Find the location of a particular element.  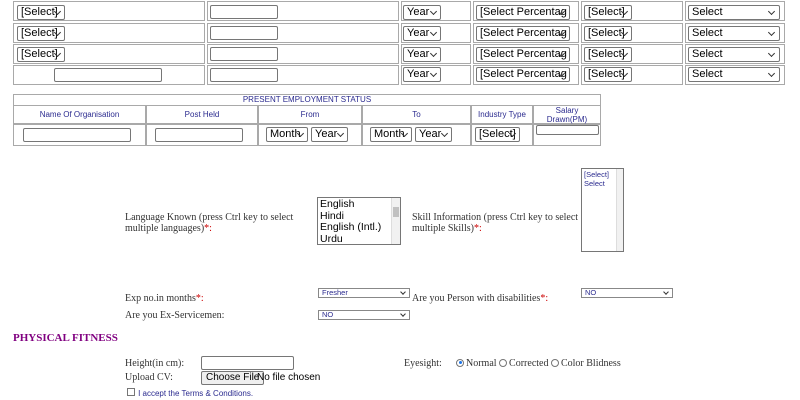

height-label: Height(in cm): is located at coordinates (155, 363).